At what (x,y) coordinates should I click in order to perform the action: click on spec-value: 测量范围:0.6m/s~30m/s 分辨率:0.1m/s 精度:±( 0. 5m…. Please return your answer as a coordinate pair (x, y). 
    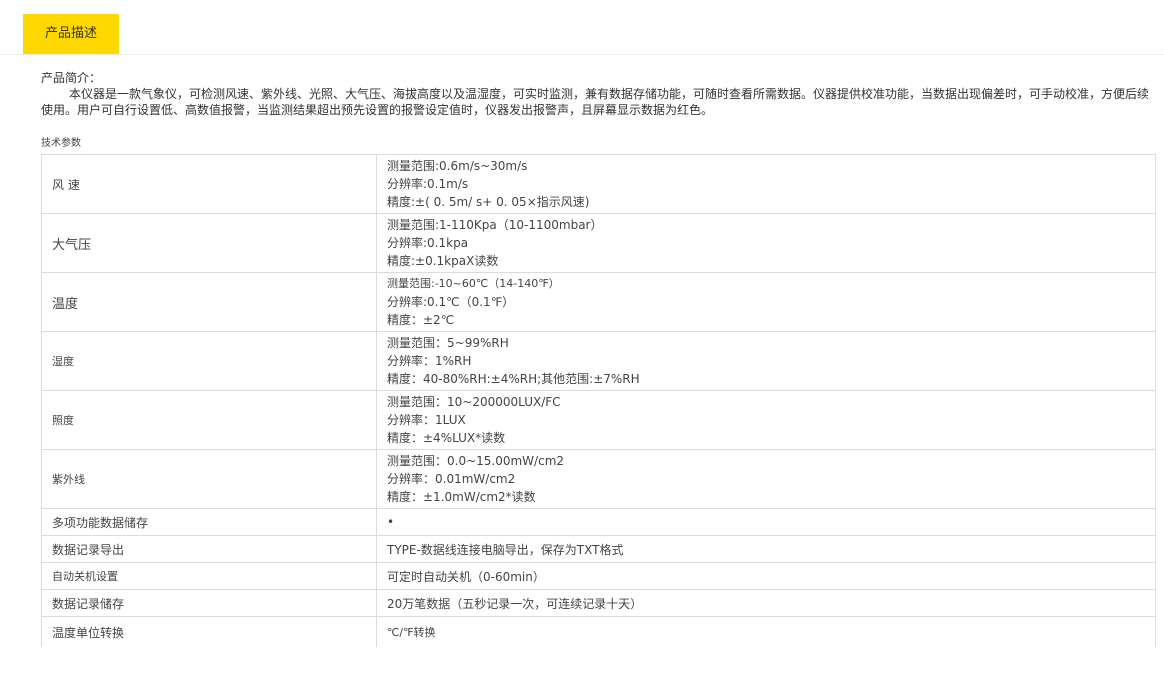
    Looking at the image, I should click on (766, 184).